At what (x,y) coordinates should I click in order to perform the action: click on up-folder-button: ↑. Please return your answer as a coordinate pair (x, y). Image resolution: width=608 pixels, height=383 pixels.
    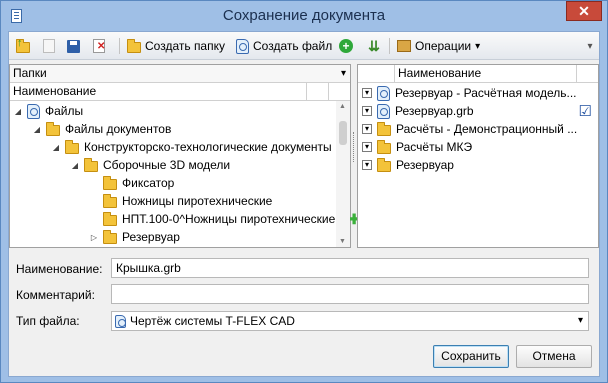
    Looking at the image, I should click on (23, 46).